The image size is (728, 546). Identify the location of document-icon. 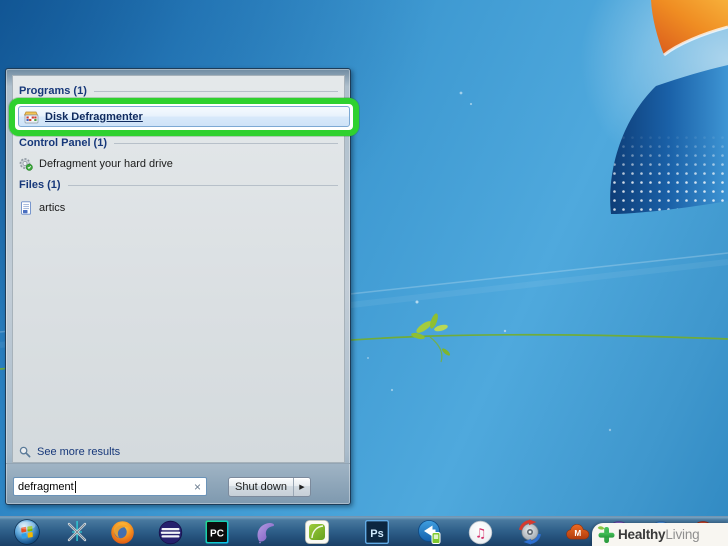
(26, 208).